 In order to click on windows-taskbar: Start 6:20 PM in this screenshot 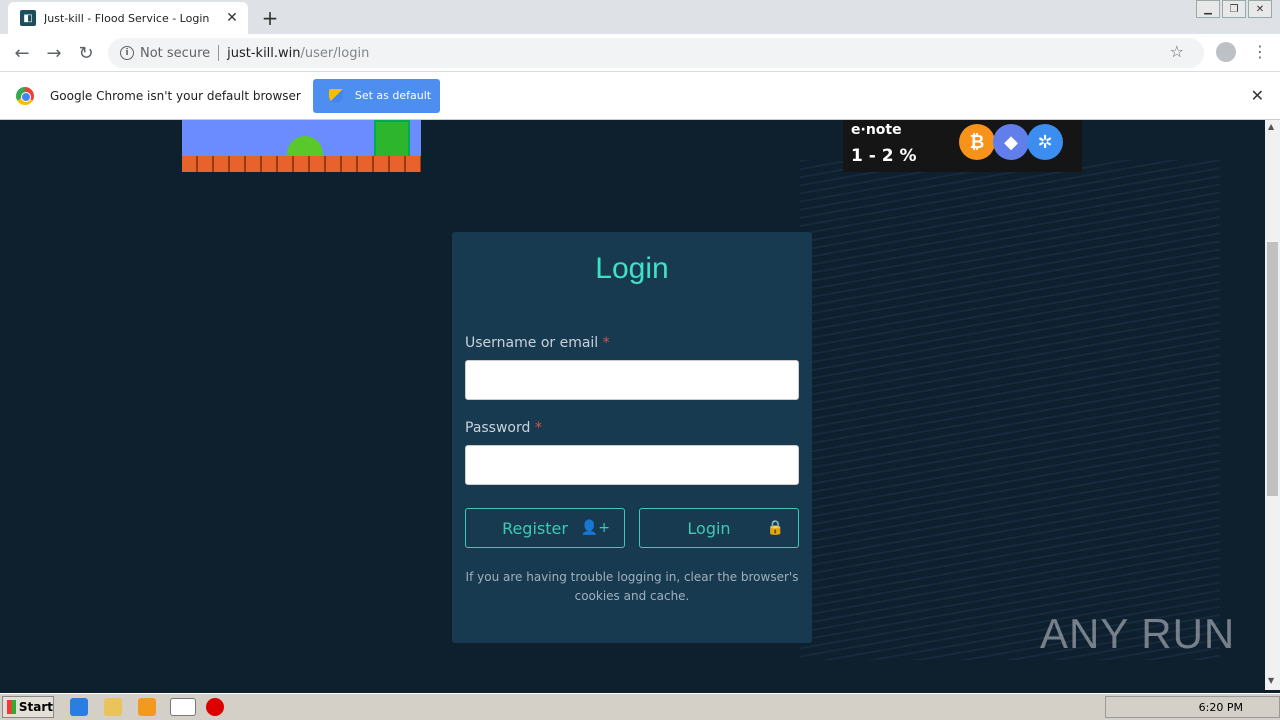, I will do `click(640, 706)`.